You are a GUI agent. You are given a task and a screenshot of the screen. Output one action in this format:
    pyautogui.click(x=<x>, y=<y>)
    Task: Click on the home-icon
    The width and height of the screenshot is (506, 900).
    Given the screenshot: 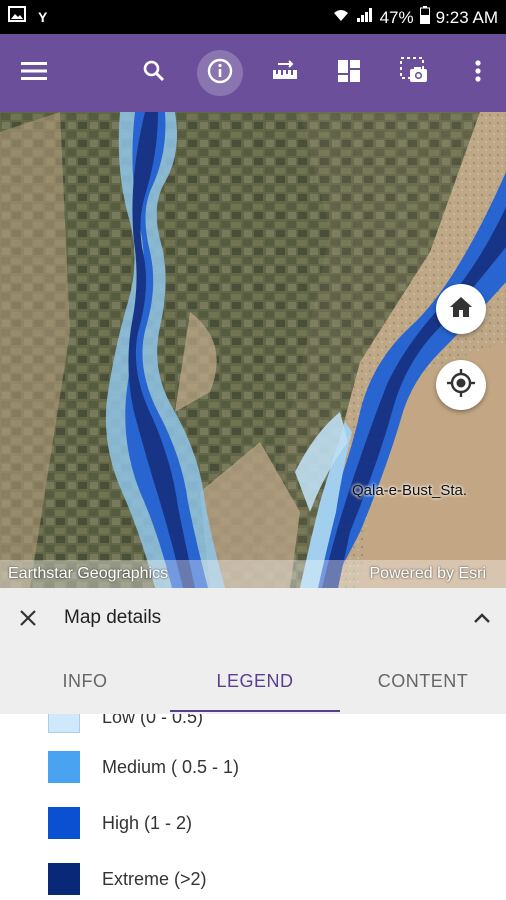 What is the action you would take?
    pyautogui.click(x=461, y=309)
    